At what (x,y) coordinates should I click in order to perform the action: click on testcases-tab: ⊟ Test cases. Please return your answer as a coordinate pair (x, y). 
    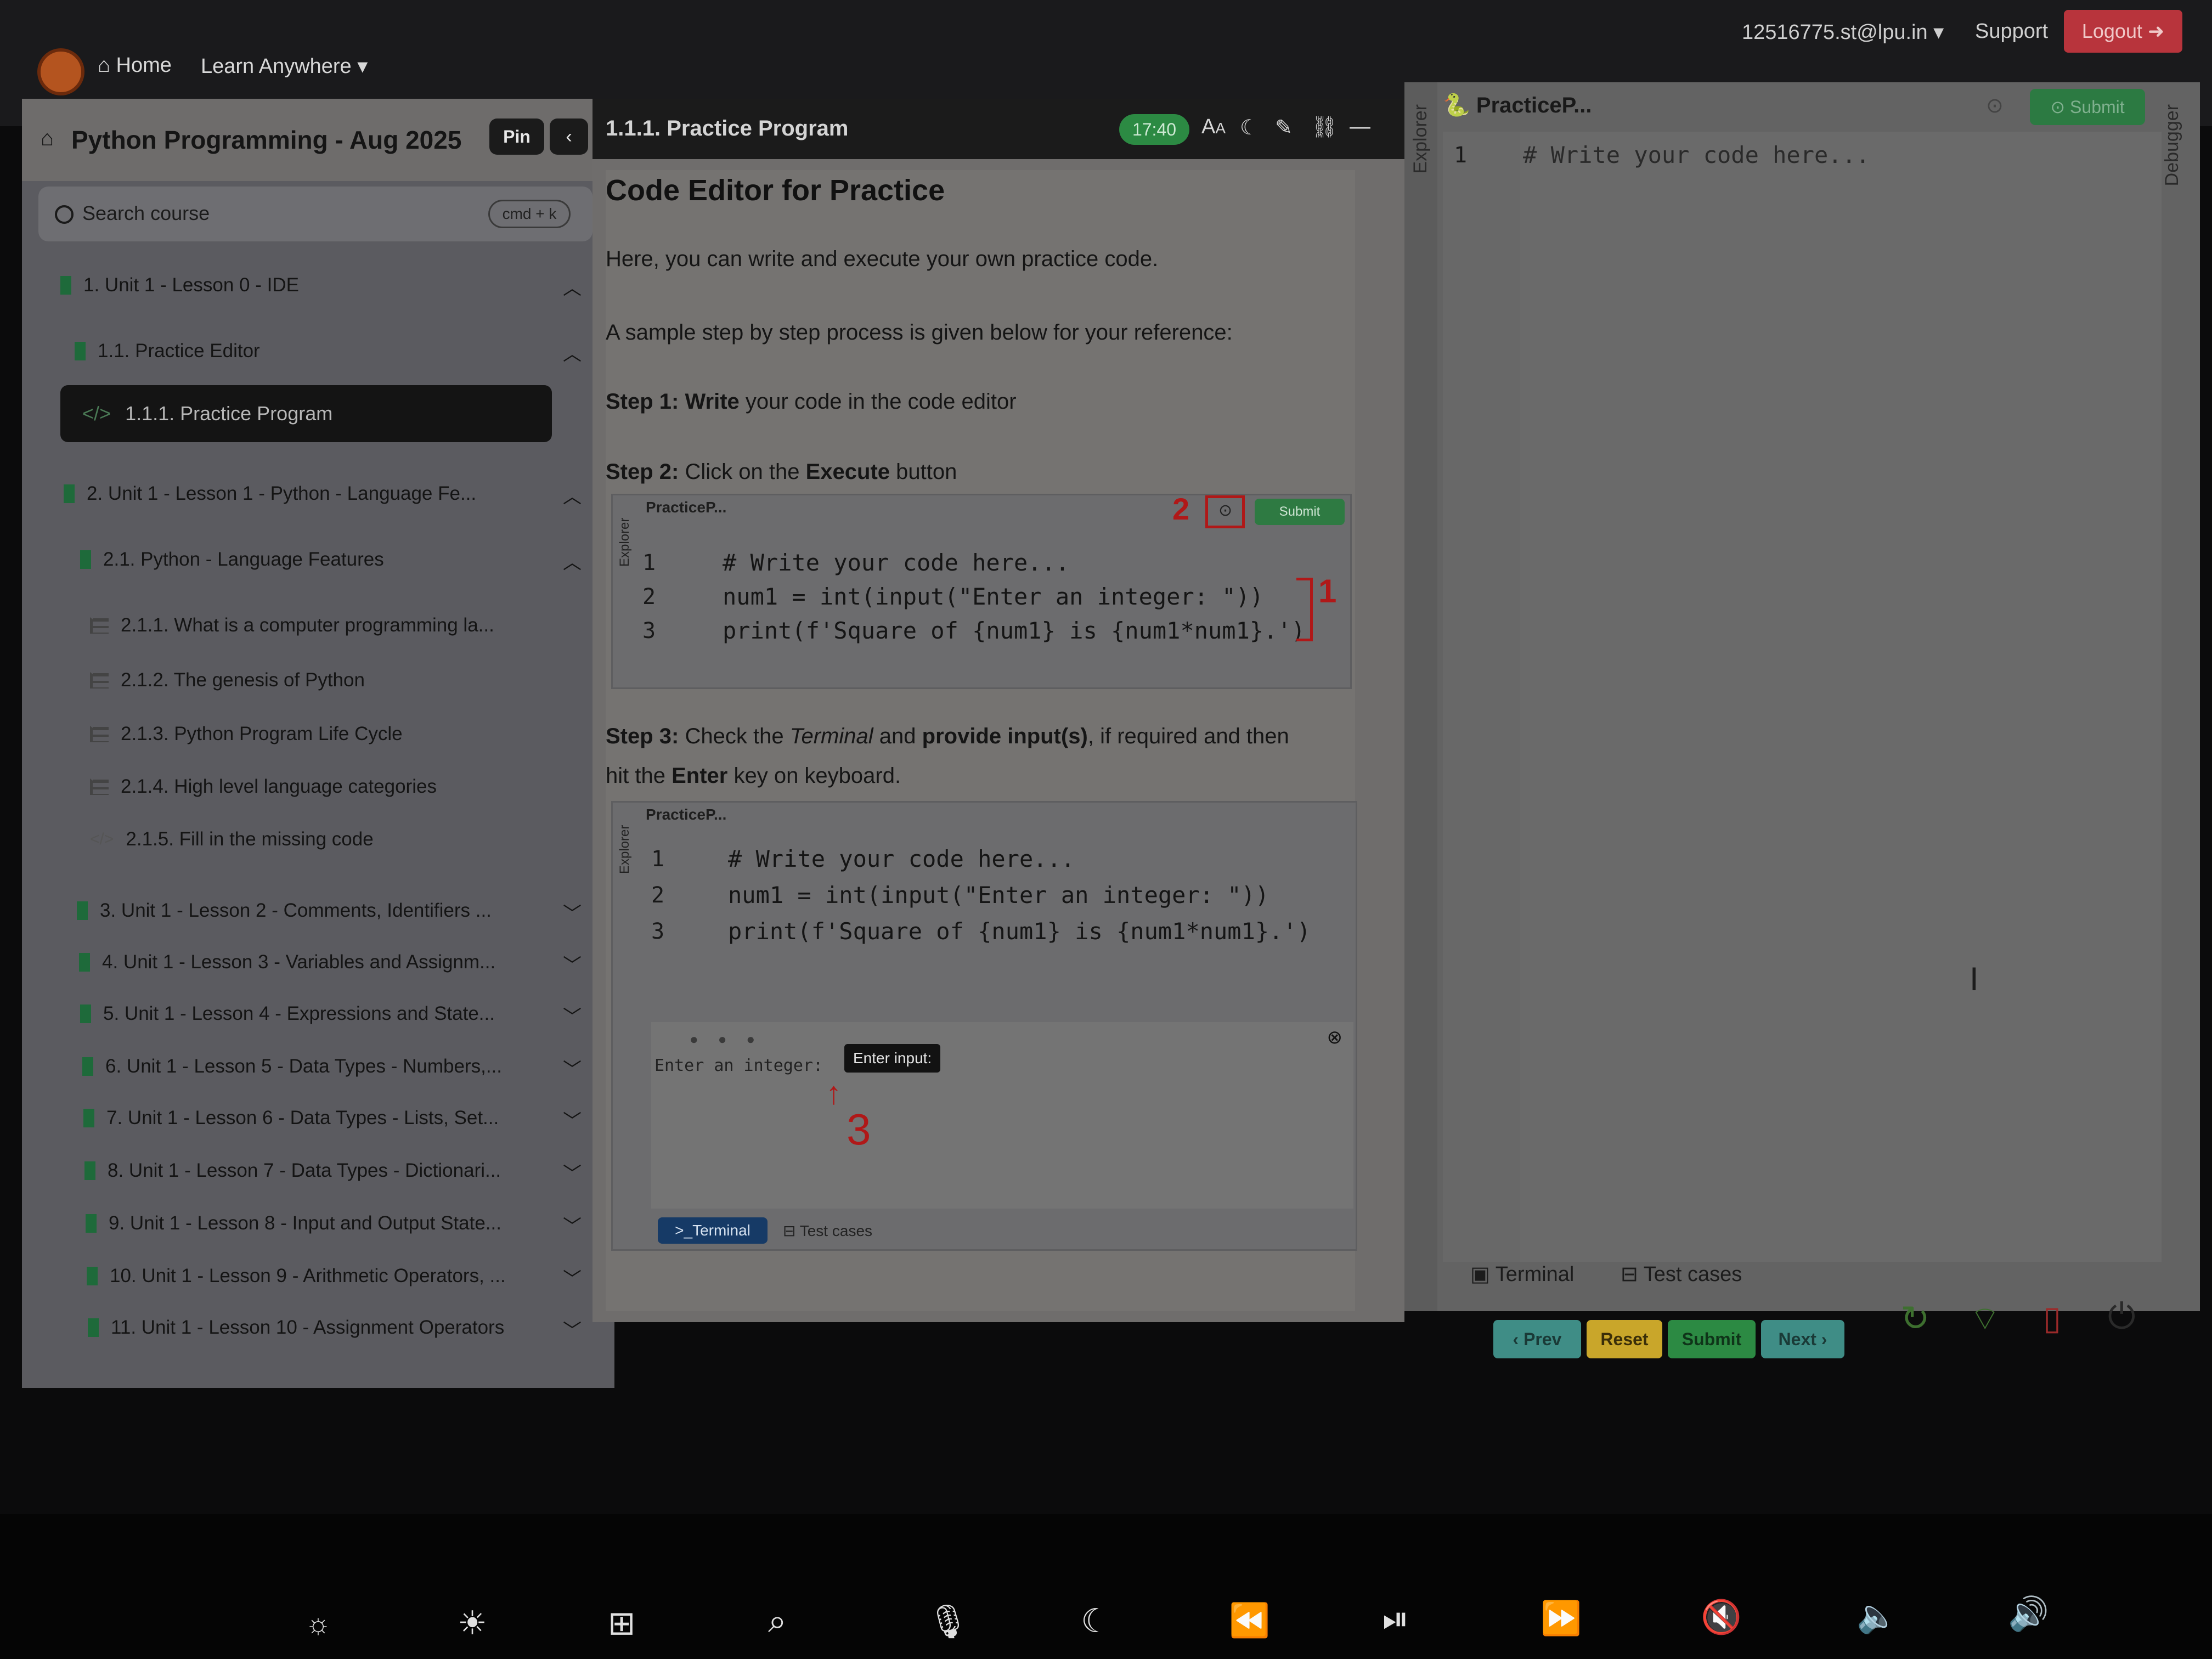
    Looking at the image, I should click on (1682, 1274).